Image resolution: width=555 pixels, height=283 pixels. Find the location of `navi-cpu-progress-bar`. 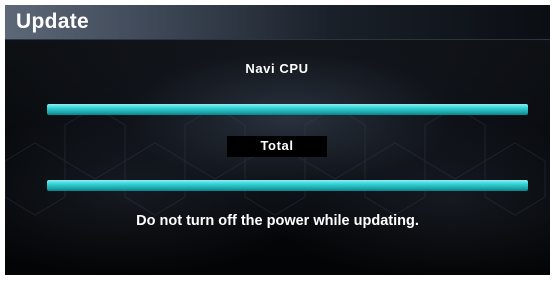

navi-cpu-progress-bar is located at coordinates (287, 109).